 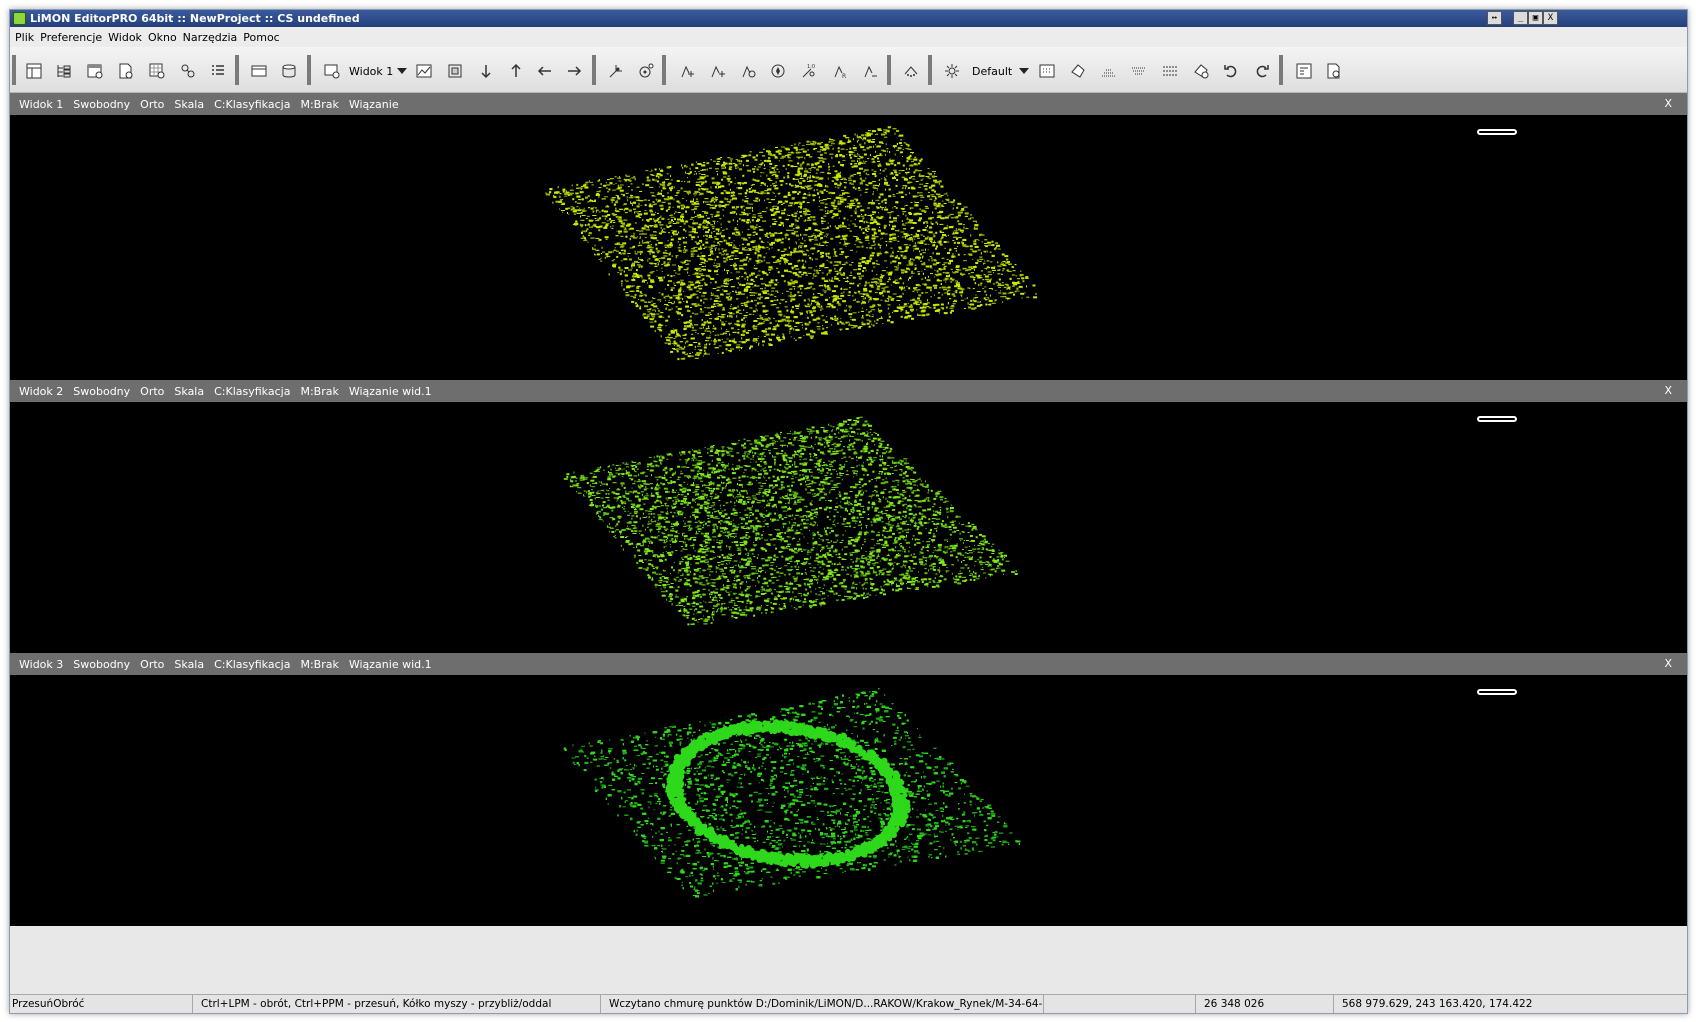 I want to click on menu-preferencje: Preferencje, so click(x=71, y=37).